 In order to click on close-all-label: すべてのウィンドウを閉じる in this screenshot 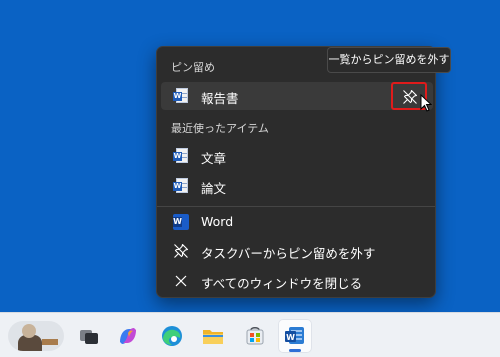, I will do `click(282, 283)`.